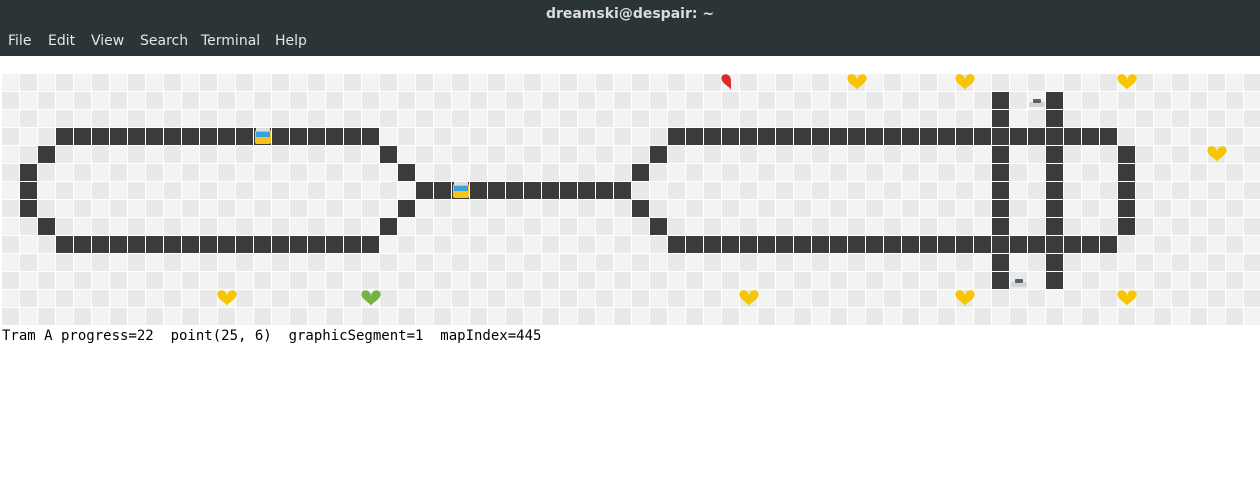 The height and width of the screenshot is (479, 1260). Describe the element at coordinates (61, 42) in the screenshot. I see `menu-edit: Edit` at that location.